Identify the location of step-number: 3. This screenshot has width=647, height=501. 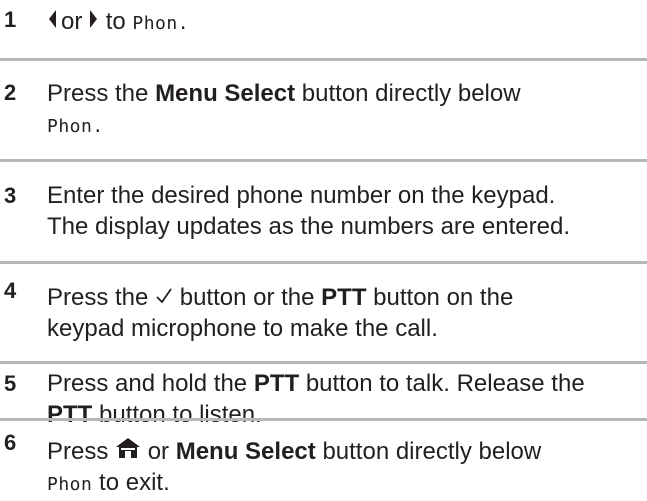
(10, 195).